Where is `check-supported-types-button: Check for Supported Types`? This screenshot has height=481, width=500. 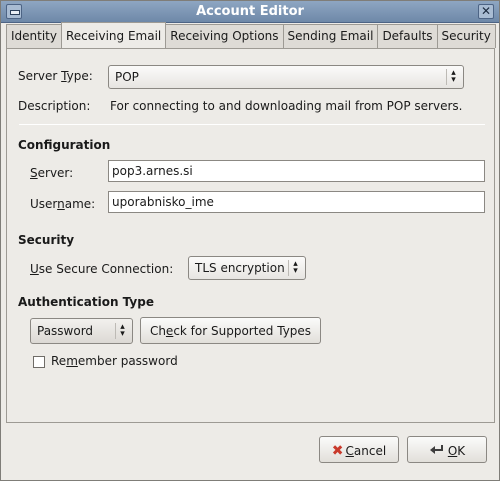 check-supported-types-button: Check for Supported Types is located at coordinates (230, 330).